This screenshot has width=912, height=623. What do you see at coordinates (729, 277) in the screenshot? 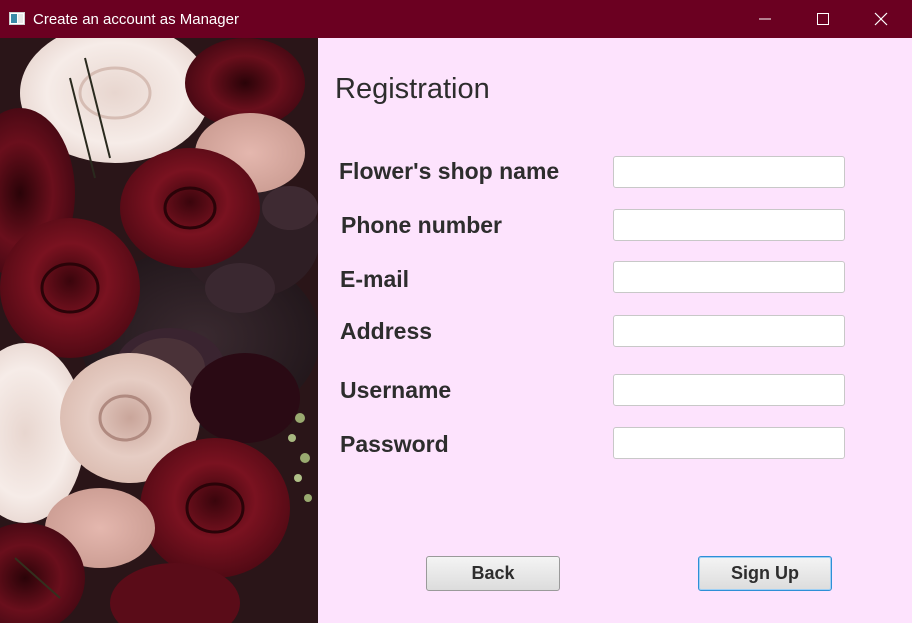
I see `email-input` at bounding box center [729, 277].